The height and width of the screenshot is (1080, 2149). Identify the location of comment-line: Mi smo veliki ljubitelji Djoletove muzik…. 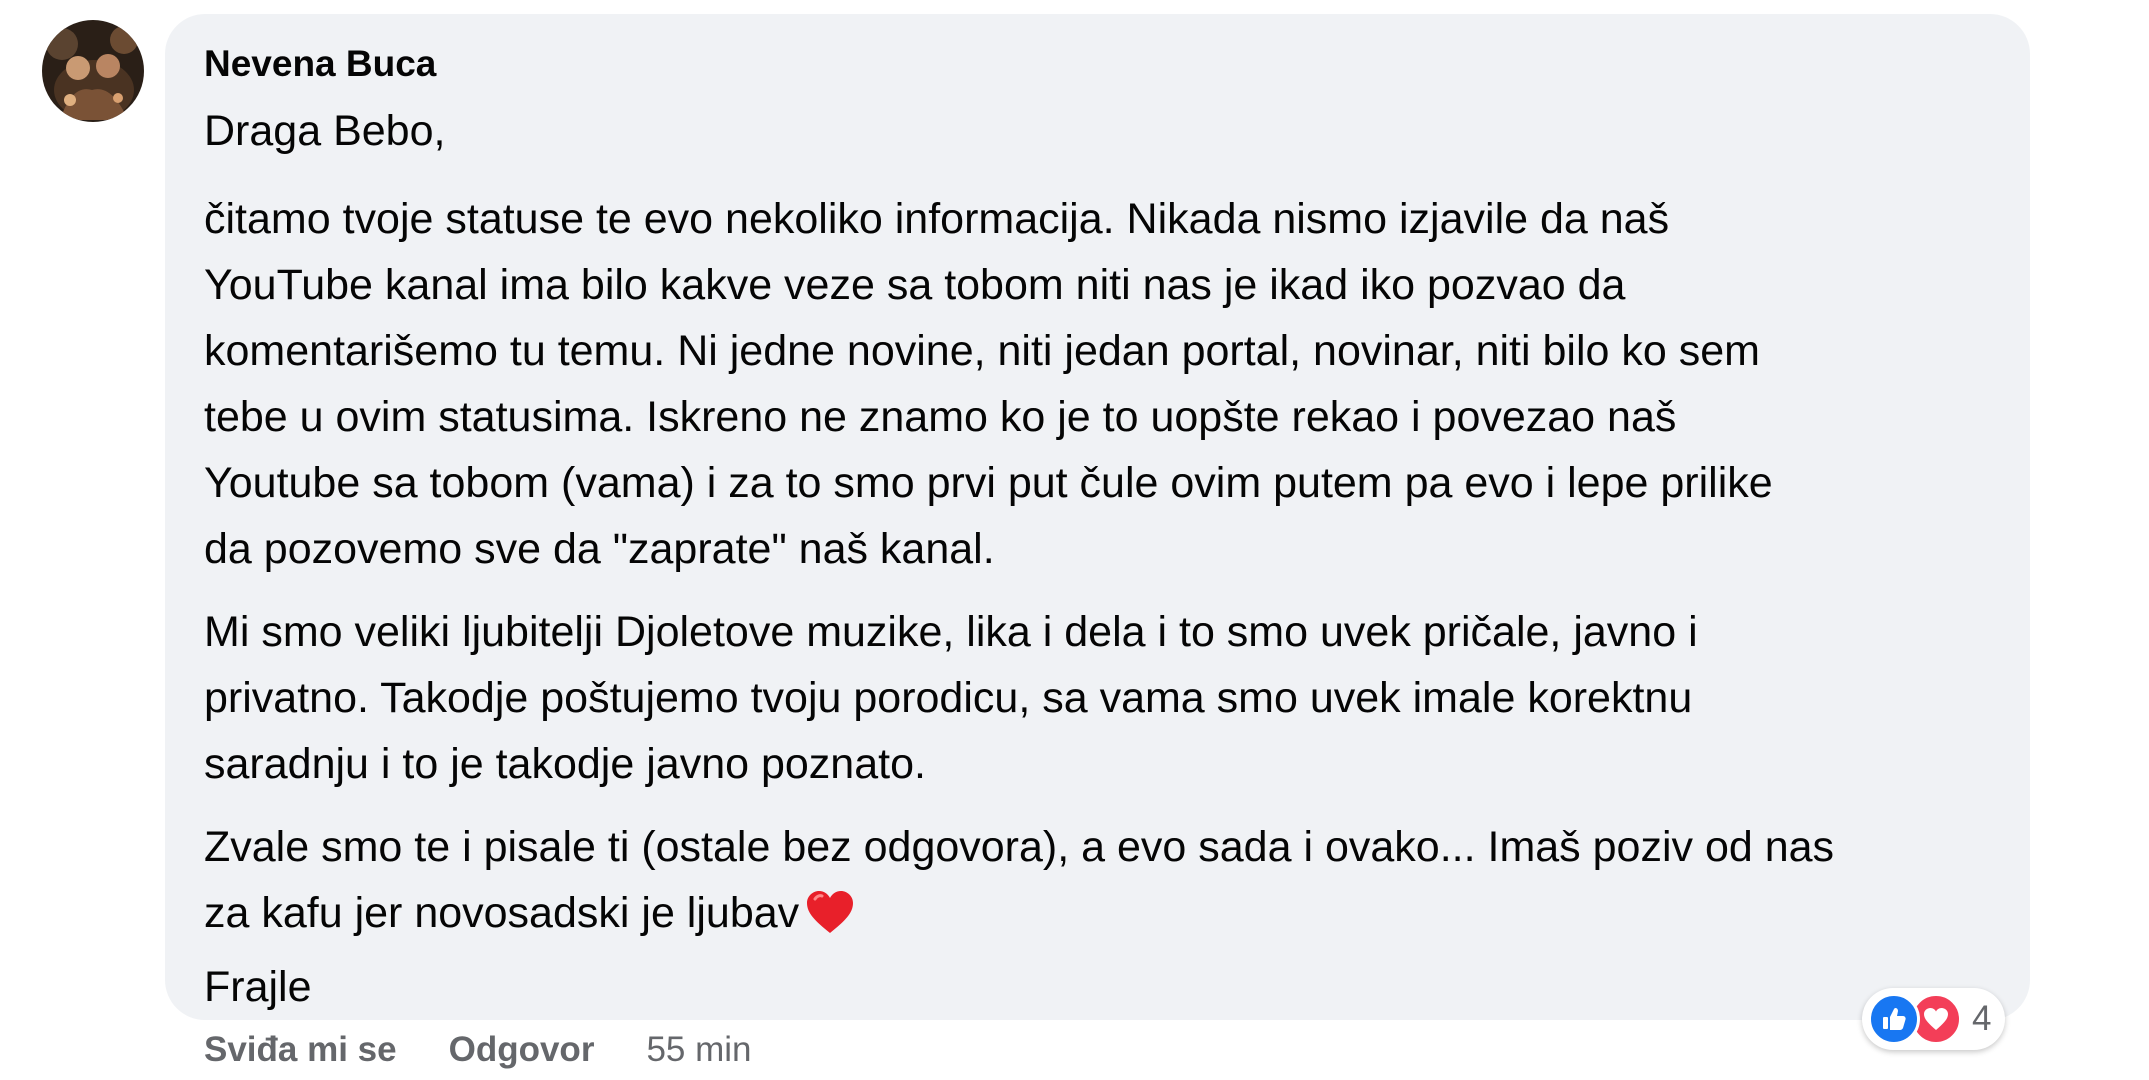
(951, 632).